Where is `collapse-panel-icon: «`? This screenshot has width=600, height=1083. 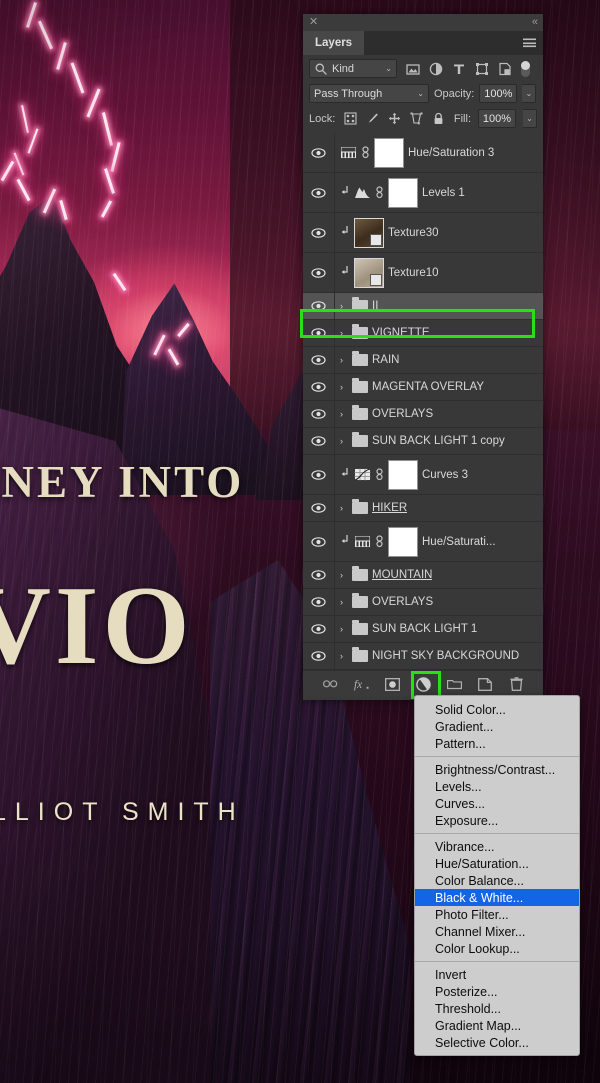 collapse-panel-icon: « is located at coordinates (535, 22).